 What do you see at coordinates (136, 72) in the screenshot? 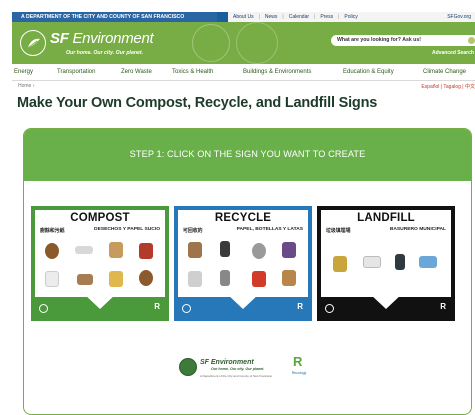
I see `nav-zero-waste: Zero Waste` at bounding box center [136, 72].